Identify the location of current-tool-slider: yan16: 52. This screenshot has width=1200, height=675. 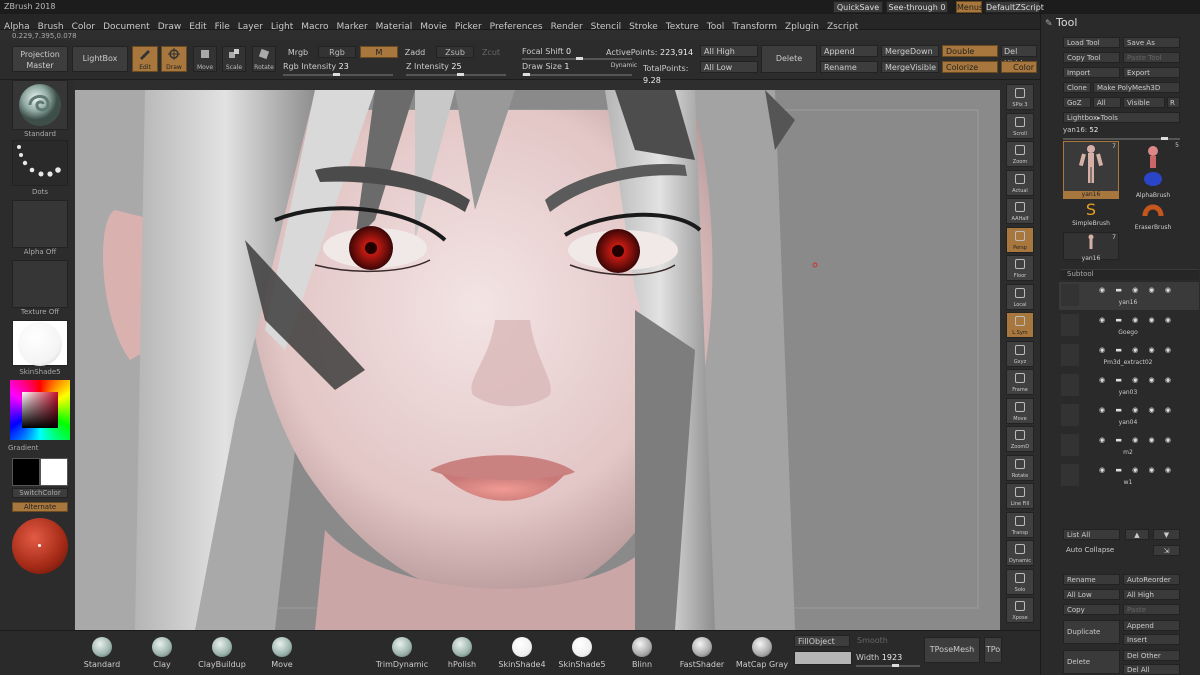
(1121, 131).